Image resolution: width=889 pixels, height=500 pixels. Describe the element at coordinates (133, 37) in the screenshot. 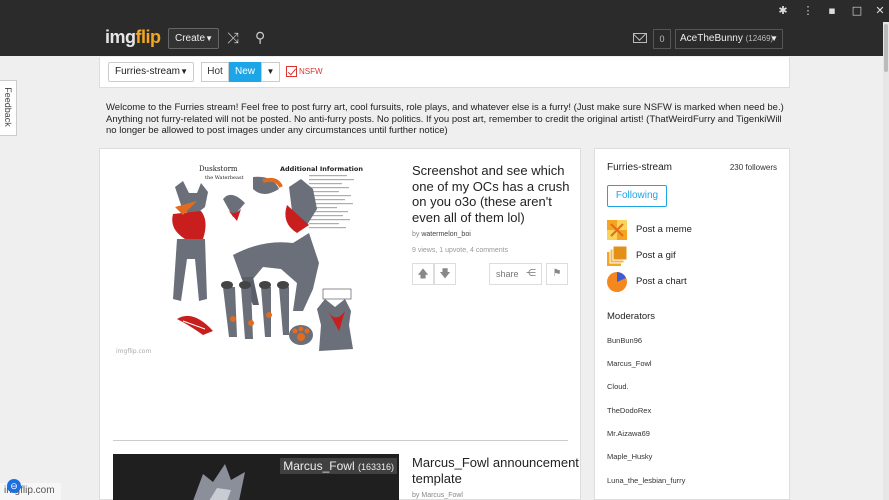

I see `imgflip-logo: imgflip` at that location.